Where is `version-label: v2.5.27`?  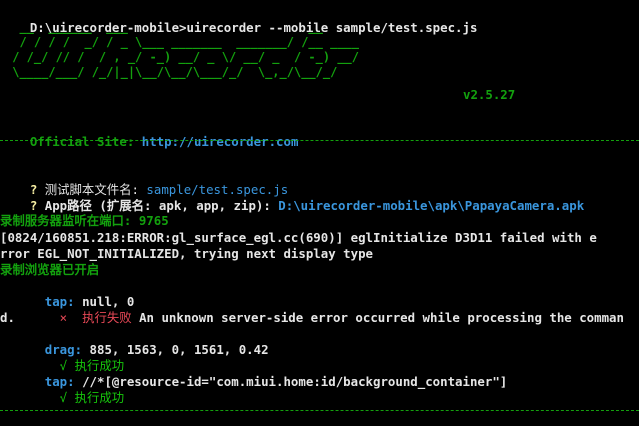
version-label: v2.5.27 is located at coordinates (489, 94).